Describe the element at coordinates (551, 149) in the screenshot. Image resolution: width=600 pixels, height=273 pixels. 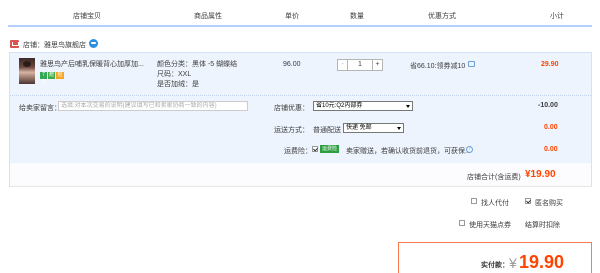
I see `insurance-amount: 0.00` at that location.